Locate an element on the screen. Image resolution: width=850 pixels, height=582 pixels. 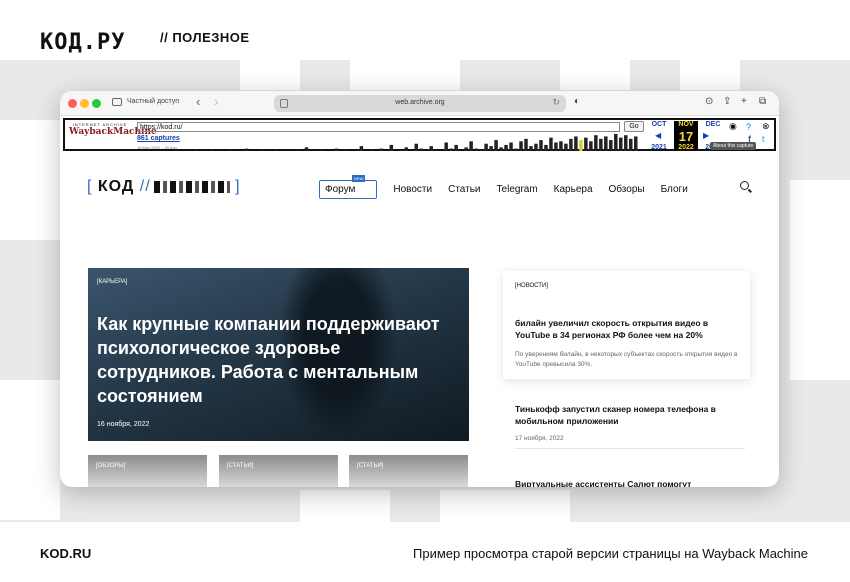
capture-sparkline is located at coordinates (417, 142).